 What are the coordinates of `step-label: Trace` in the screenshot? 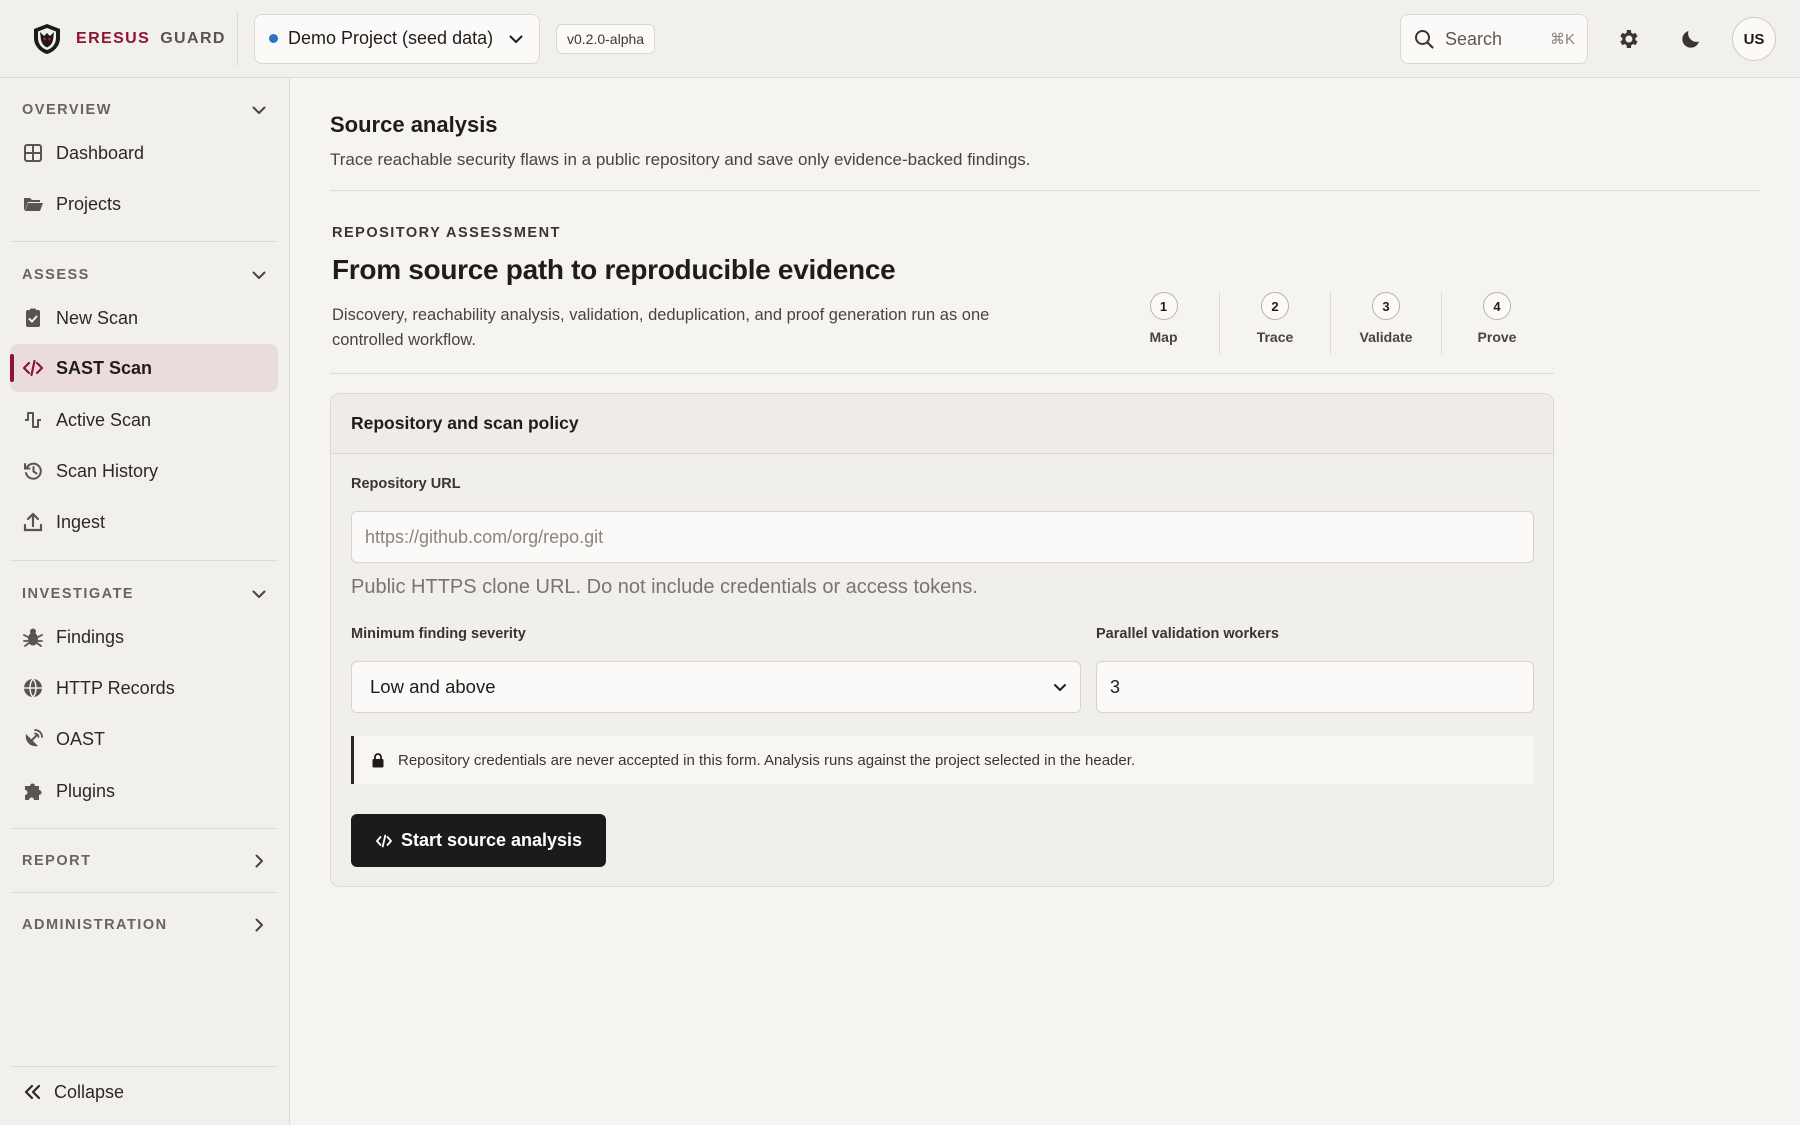 It's located at (1275, 337).